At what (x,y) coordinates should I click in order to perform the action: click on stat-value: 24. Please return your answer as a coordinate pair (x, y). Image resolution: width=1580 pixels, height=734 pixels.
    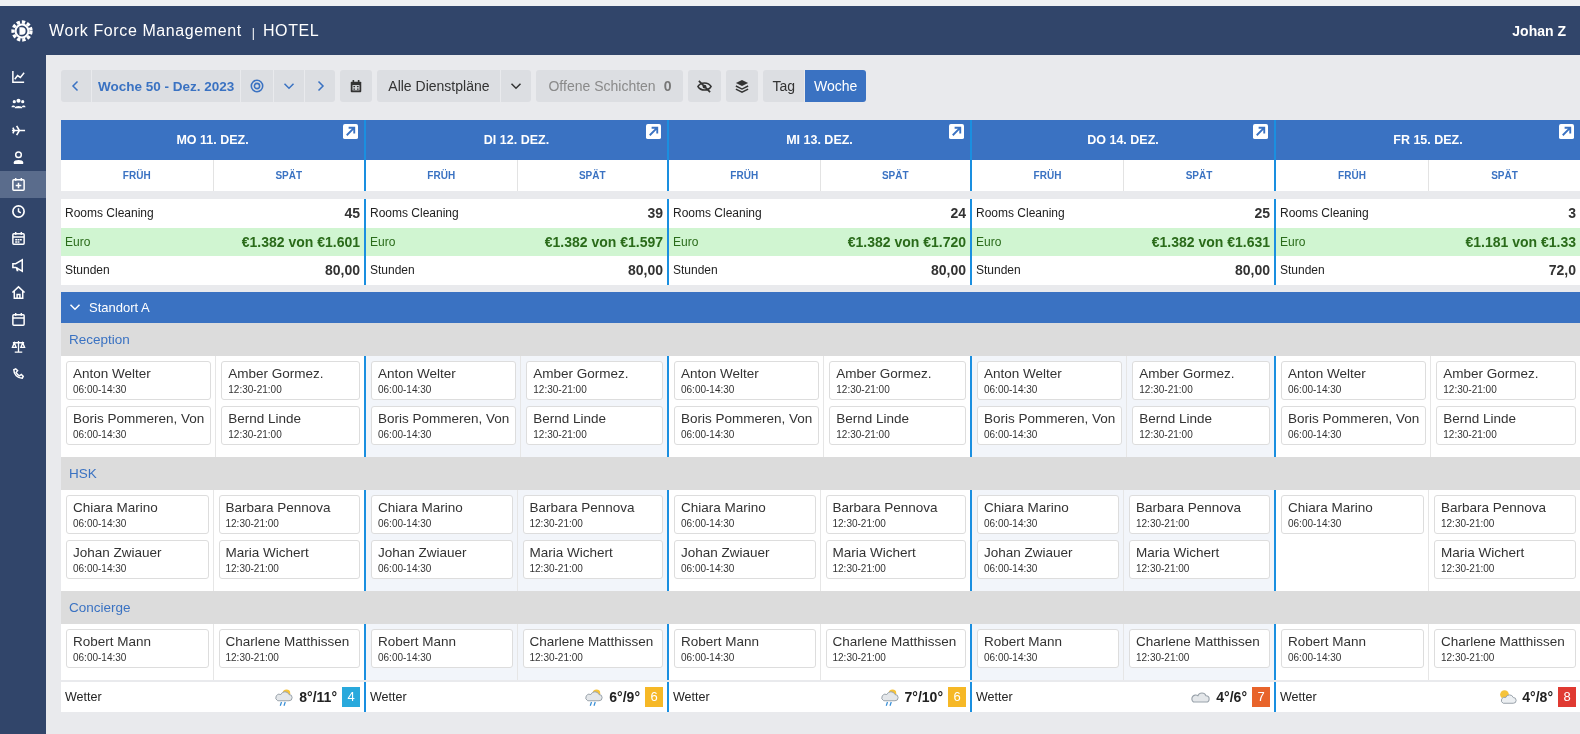
    Looking at the image, I should click on (958, 213).